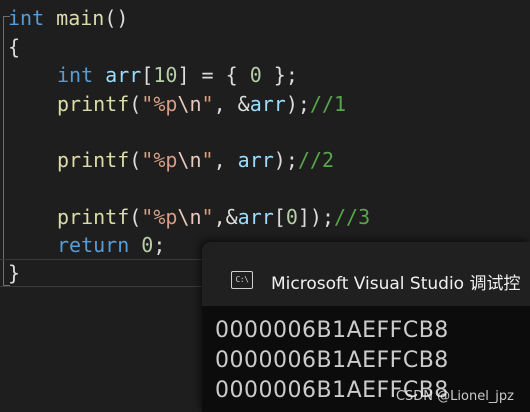 The image size is (530, 412). I want to click on watermark: CSDN @Lionel_jpz, so click(454, 396).